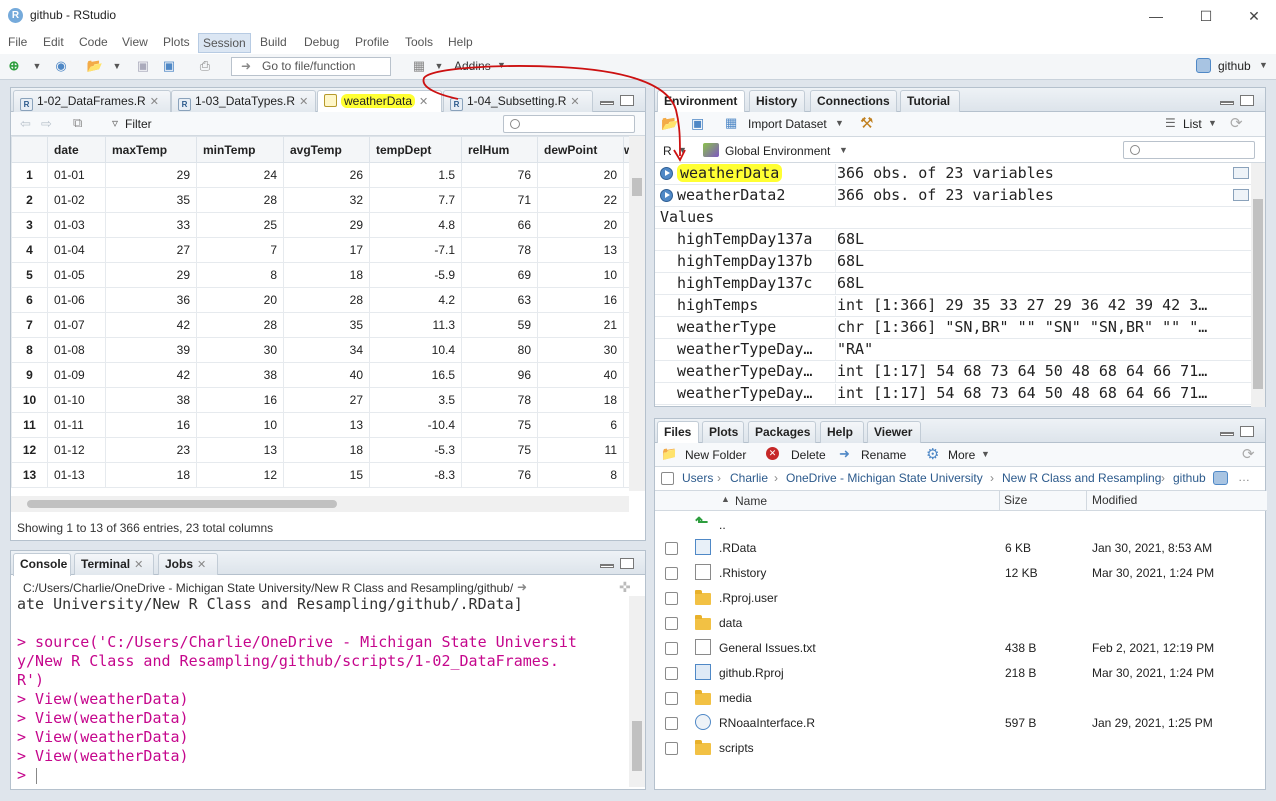 Image resolution: width=1276 pixels, height=801 pixels. Describe the element at coordinates (954, 240) in the screenshot. I see `env-value-row: highTempDay137a 68L` at that location.